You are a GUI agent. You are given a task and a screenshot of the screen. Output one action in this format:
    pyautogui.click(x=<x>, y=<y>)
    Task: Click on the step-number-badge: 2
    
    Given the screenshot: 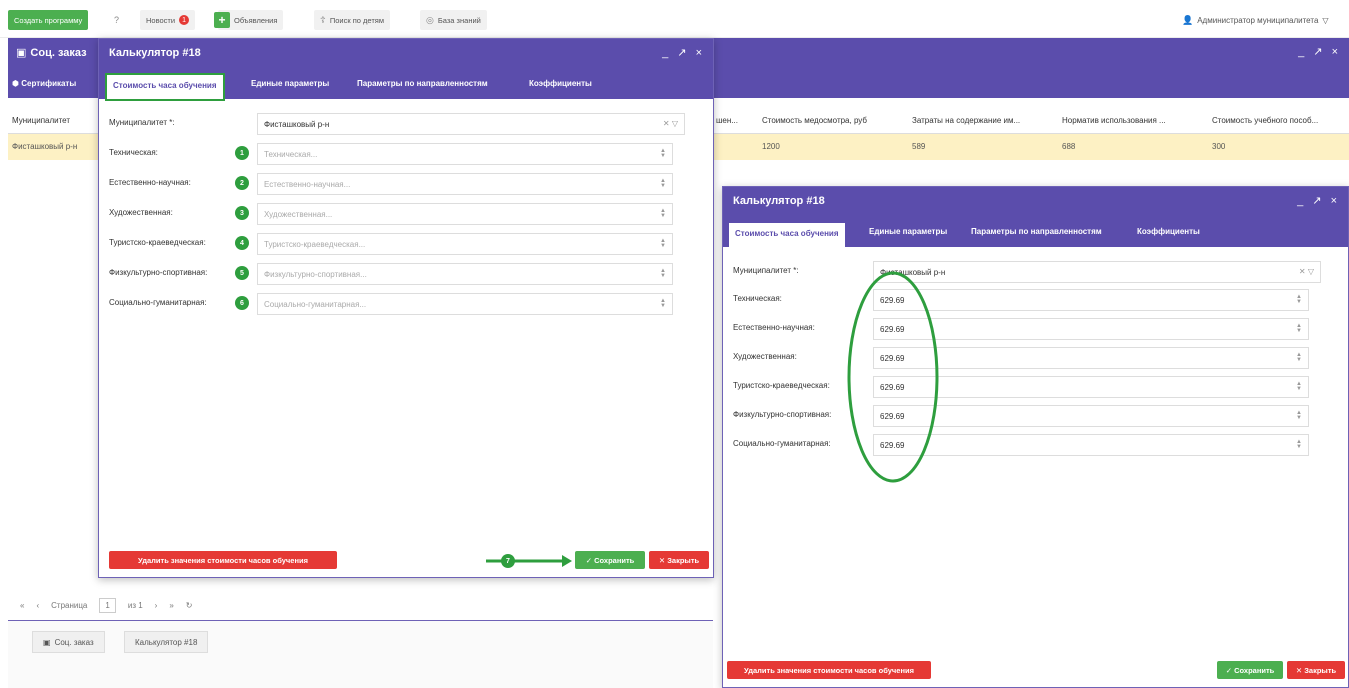 What is the action you would take?
    pyautogui.click(x=242, y=183)
    